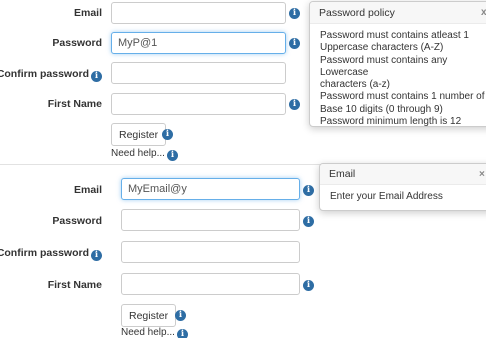 The image size is (486, 338). Describe the element at coordinates (483, 12) in the screenshot. I see `close-icon: x` at that location.